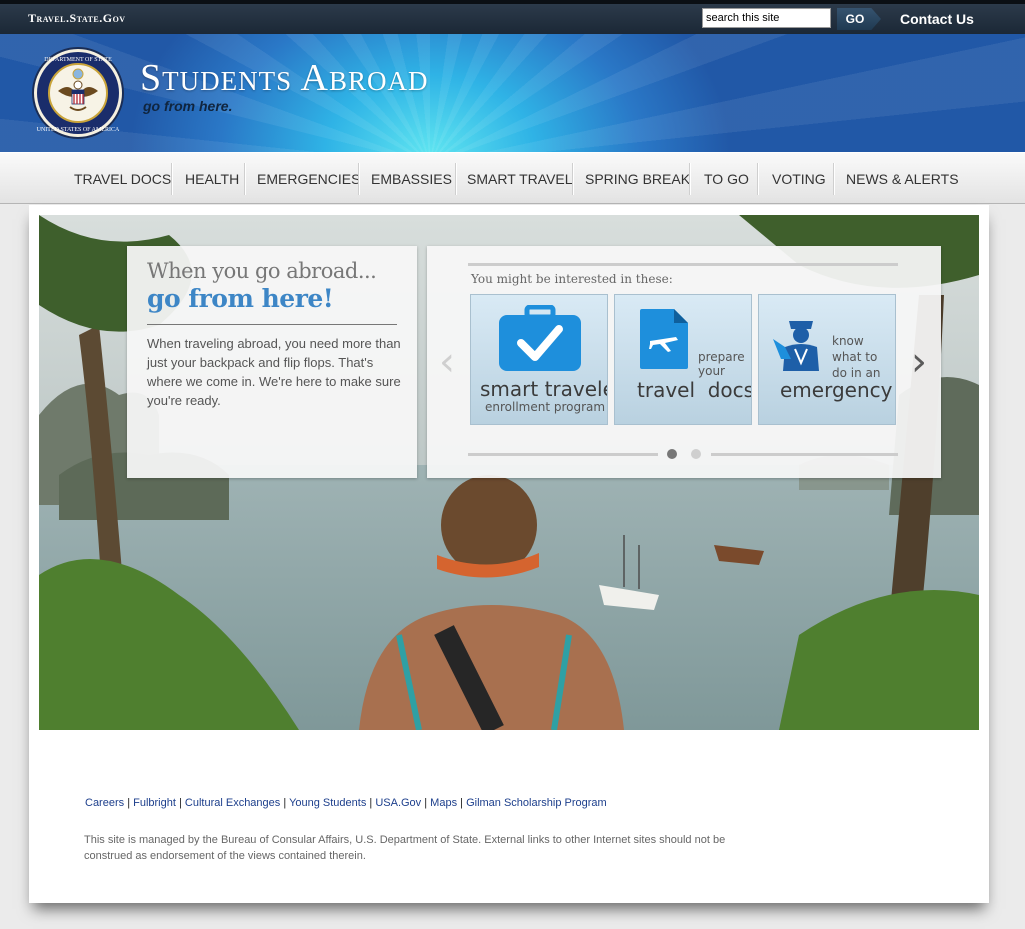 The width and height of the screenshot is (1025, 929). Describe the element at coordinates (672, 454) in the screenshot. I see `carousel-dot-active` at that location.